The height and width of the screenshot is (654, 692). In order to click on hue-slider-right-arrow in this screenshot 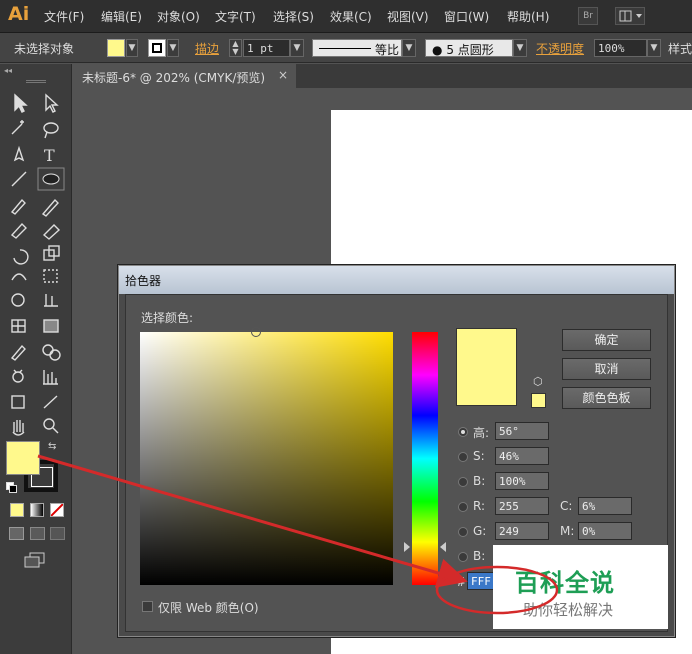, I will do `click(443, 547)`.